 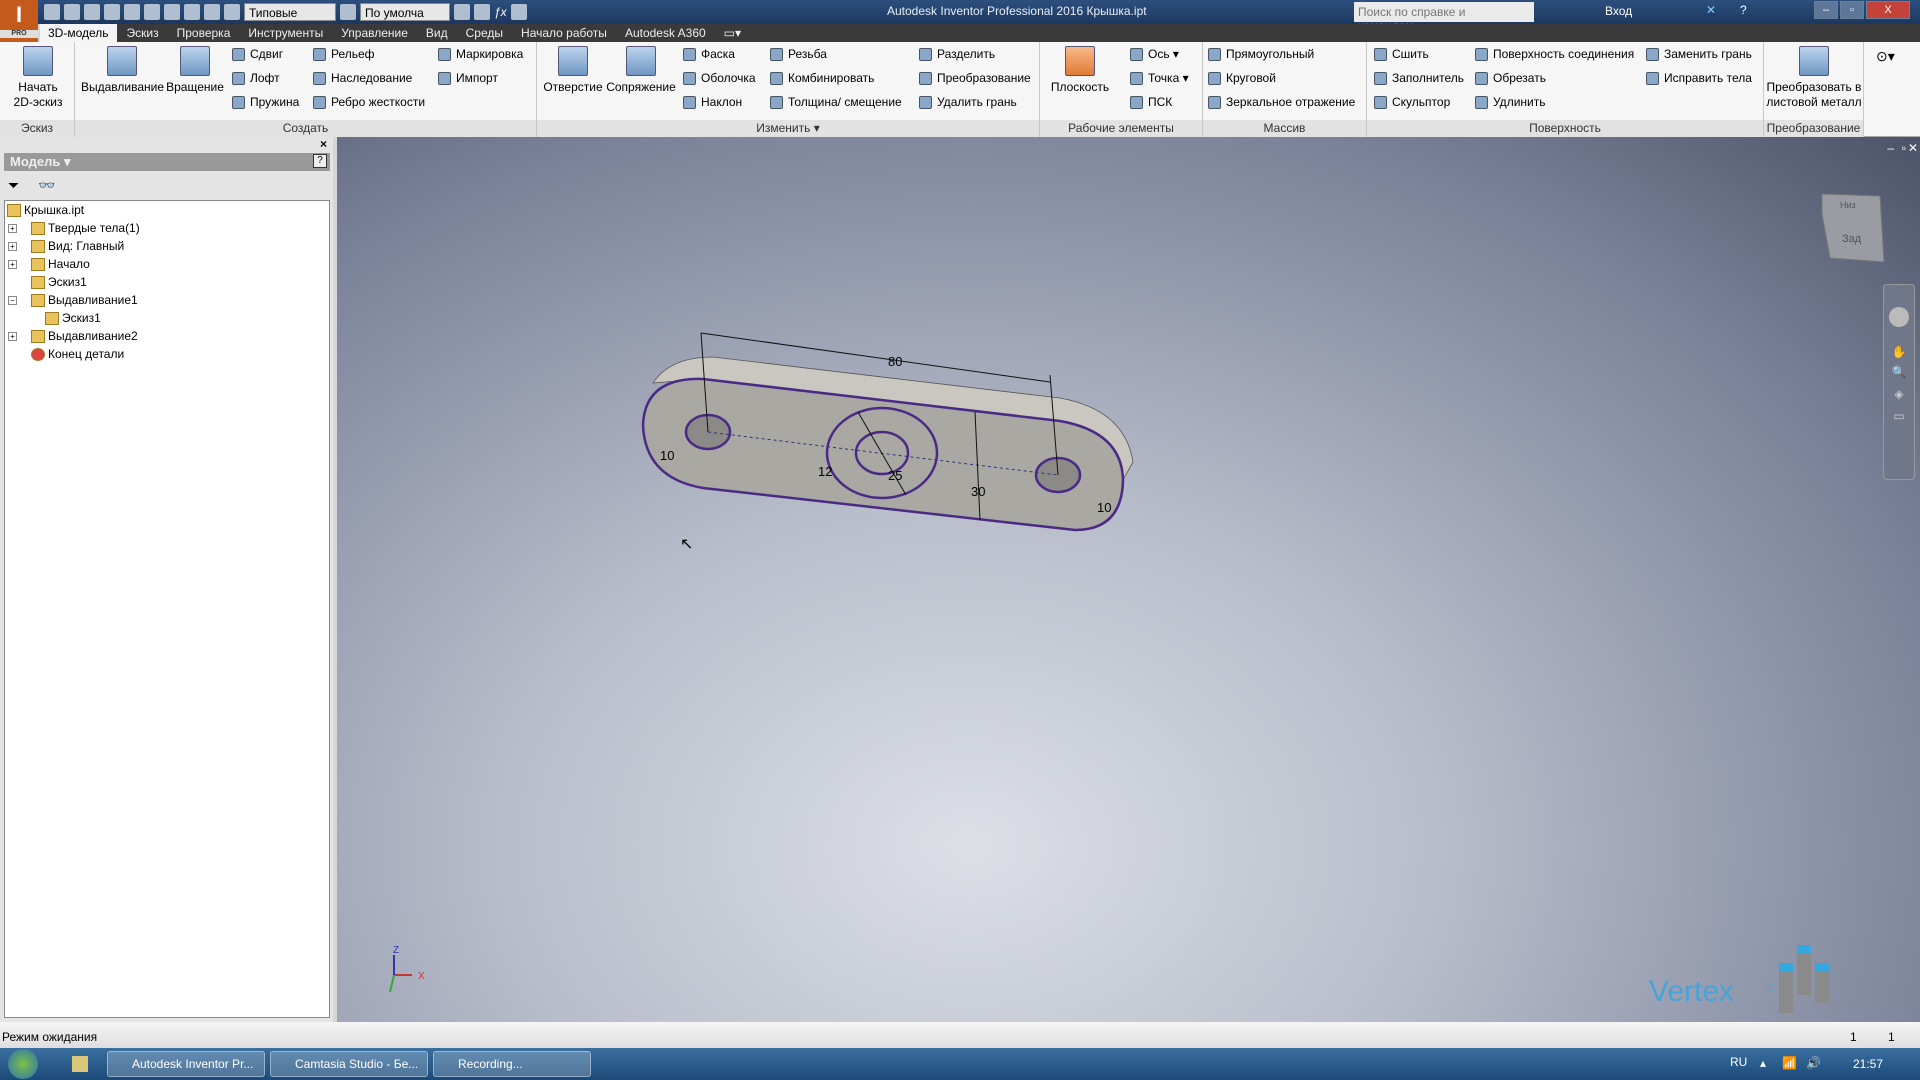 What do you see at coordinates (1913, 148) in the screenshot?
I see `viewport-close-button: ✕` at bounding box center [1913, 148].